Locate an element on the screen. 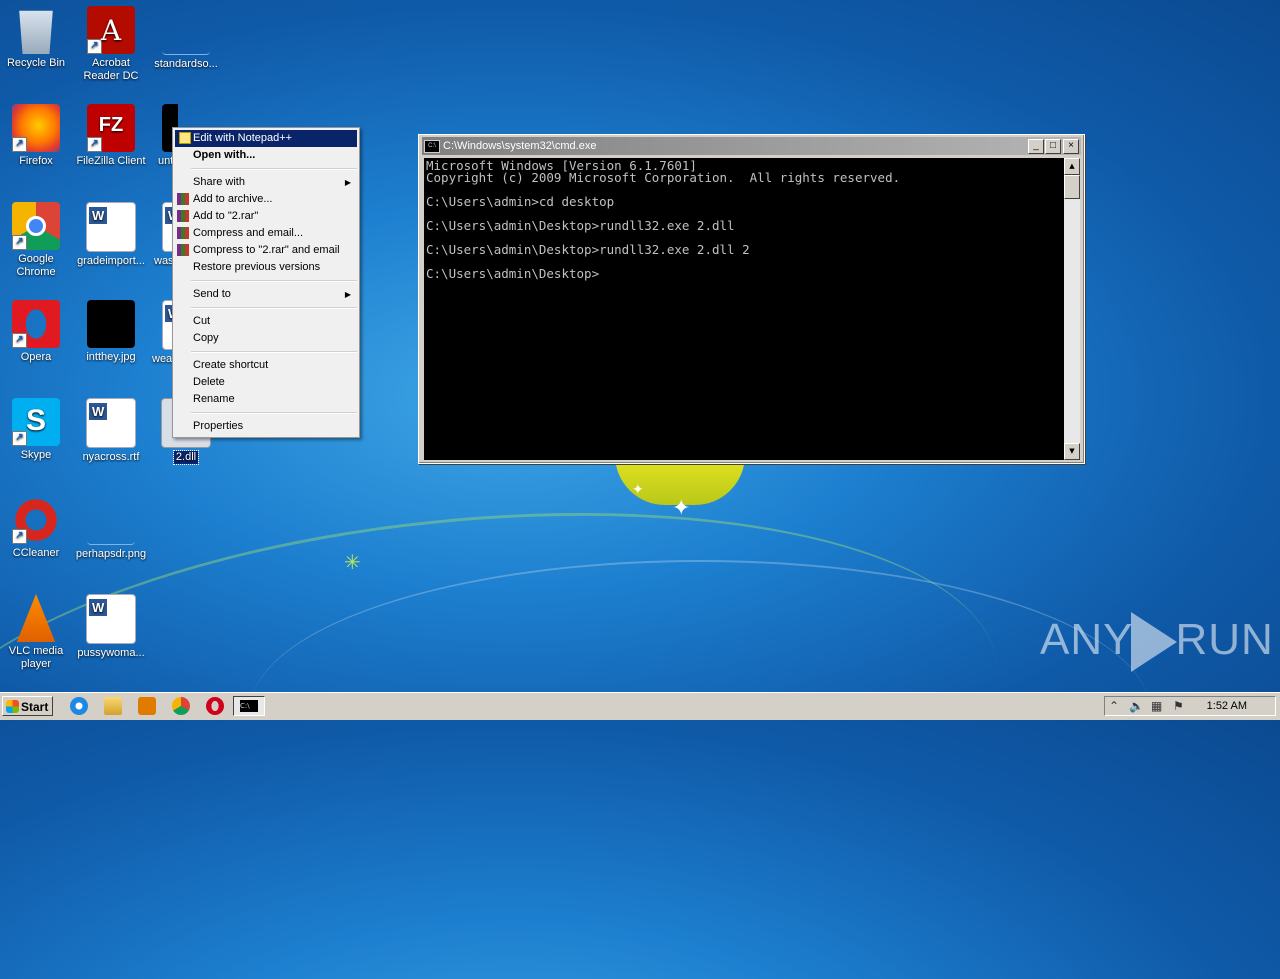 This screenshot has height=979, width=1280. clock: 1:52 AM is located at coordinates (1227, 706).